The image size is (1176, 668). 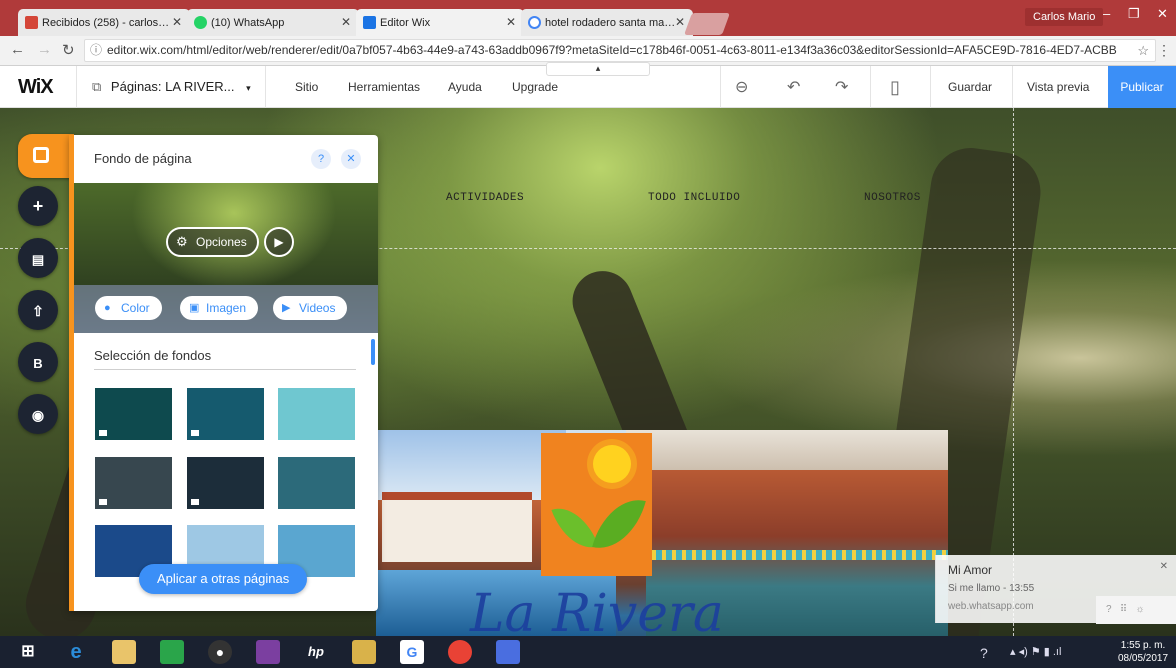 I want to click on brand-wordmark: La Rivera, so click(x=597, y=610).